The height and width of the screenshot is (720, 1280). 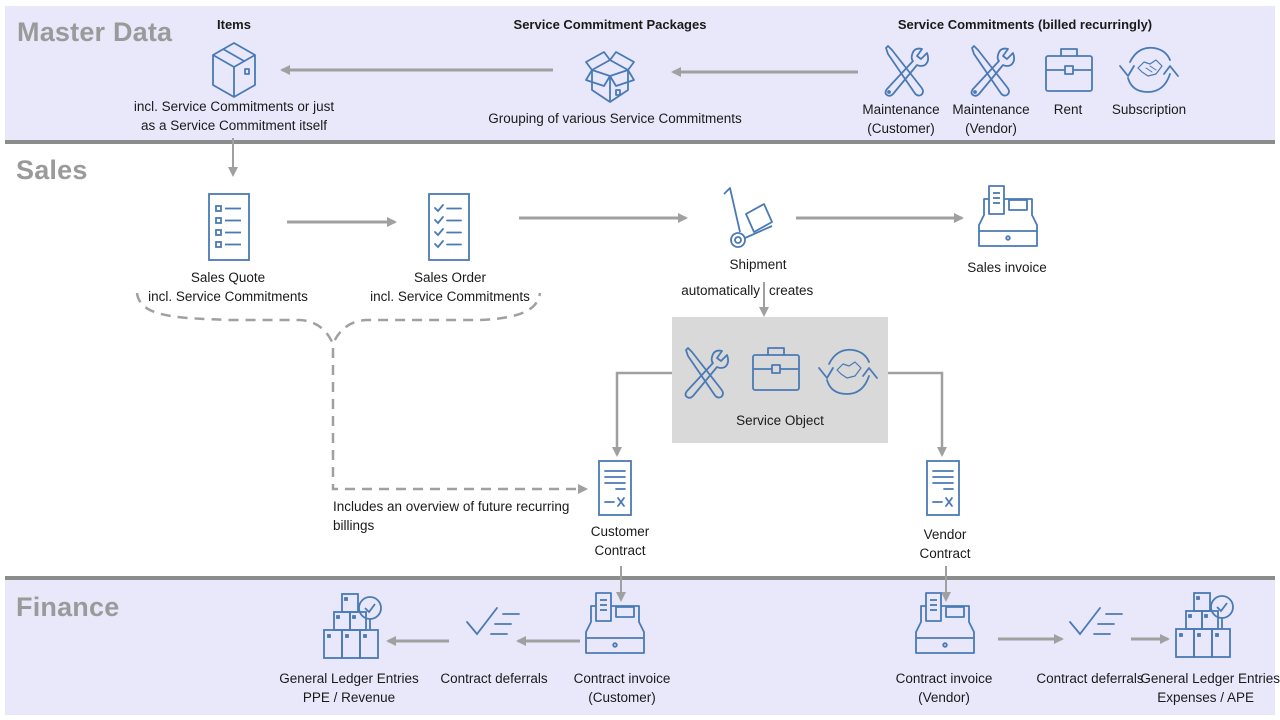 I want to click on customer-contract-sublabel: Contract, so click(x=620, y=550).